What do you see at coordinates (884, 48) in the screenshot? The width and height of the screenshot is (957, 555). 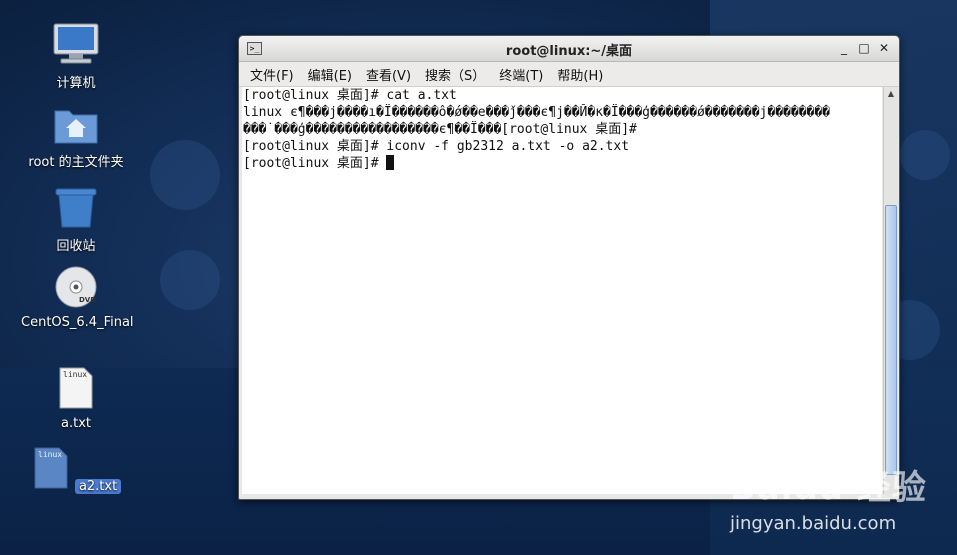 I see `close-button: ✕` at bounding box center [884, 48].